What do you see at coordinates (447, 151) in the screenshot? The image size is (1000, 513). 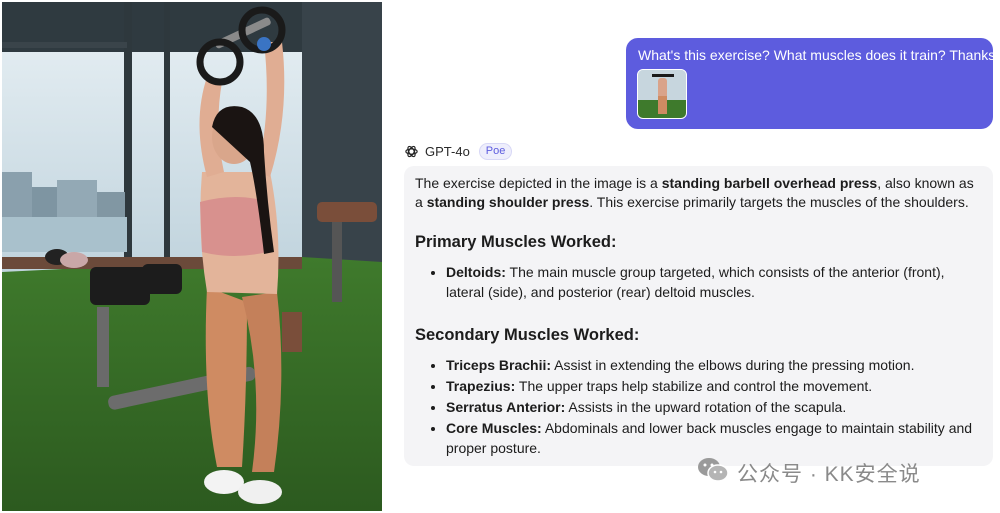 I see `bot-name: GPT-4o` at bounding box center [447, 151].